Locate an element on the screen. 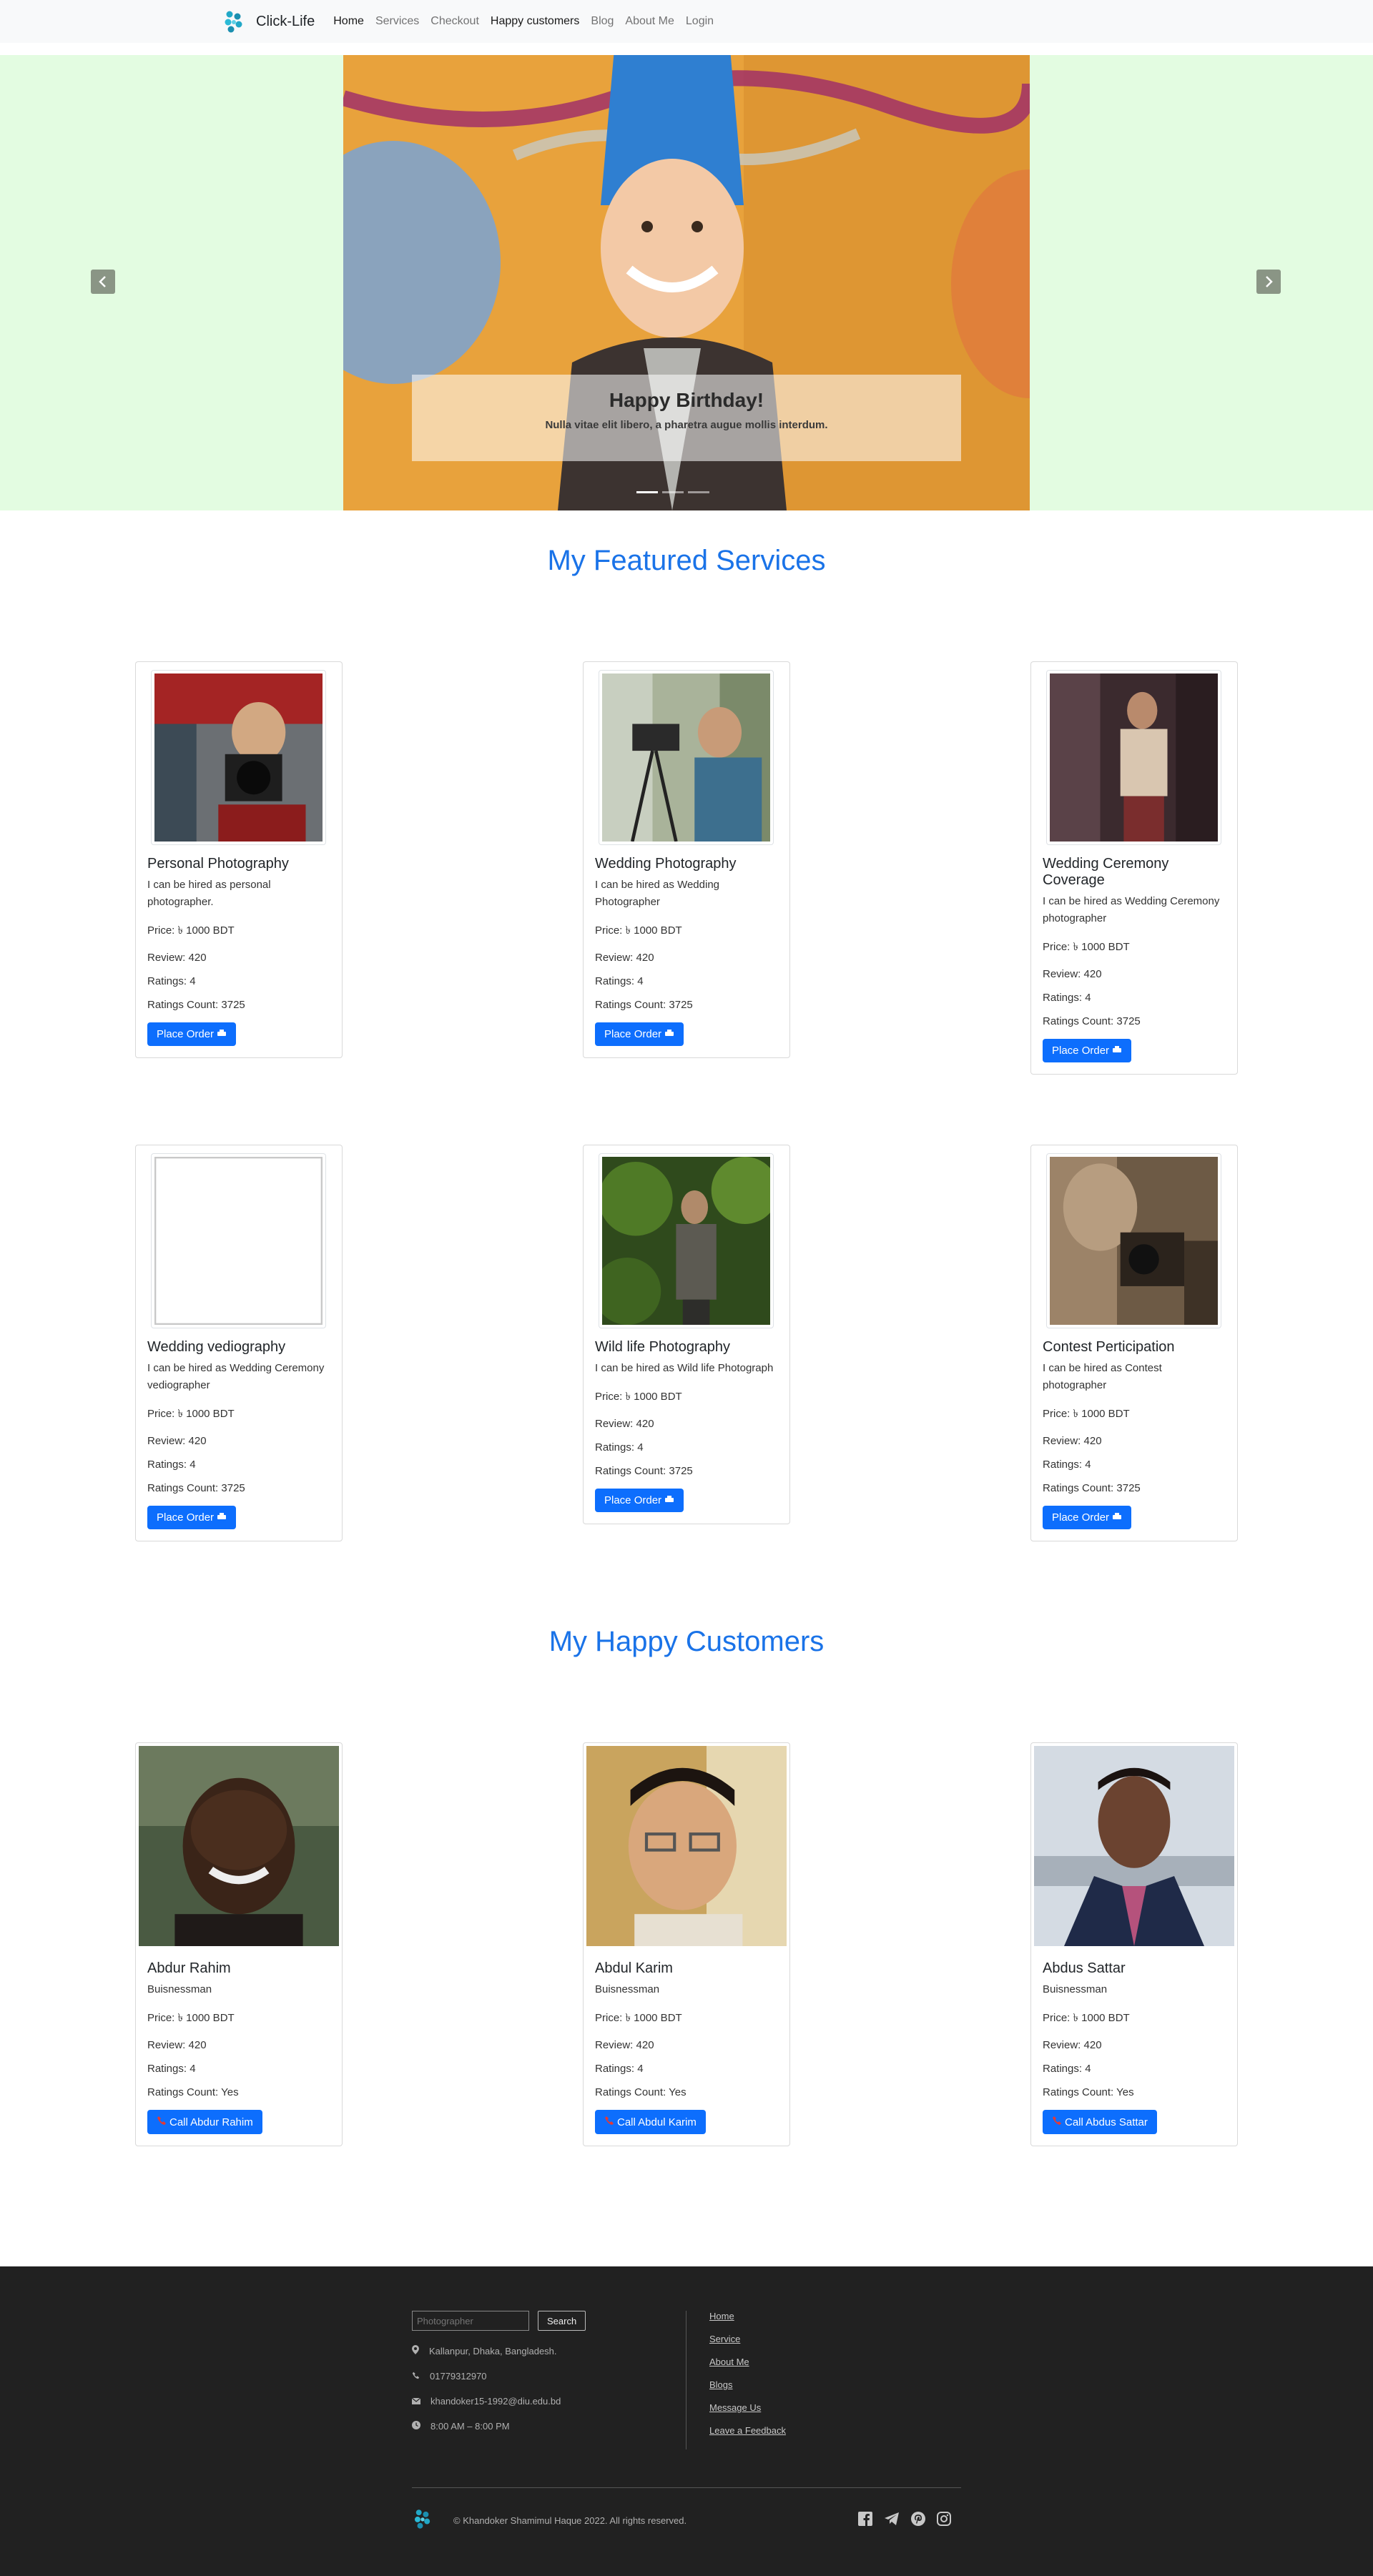  footer-link-service: Service is located at coordinates (747, 2339).